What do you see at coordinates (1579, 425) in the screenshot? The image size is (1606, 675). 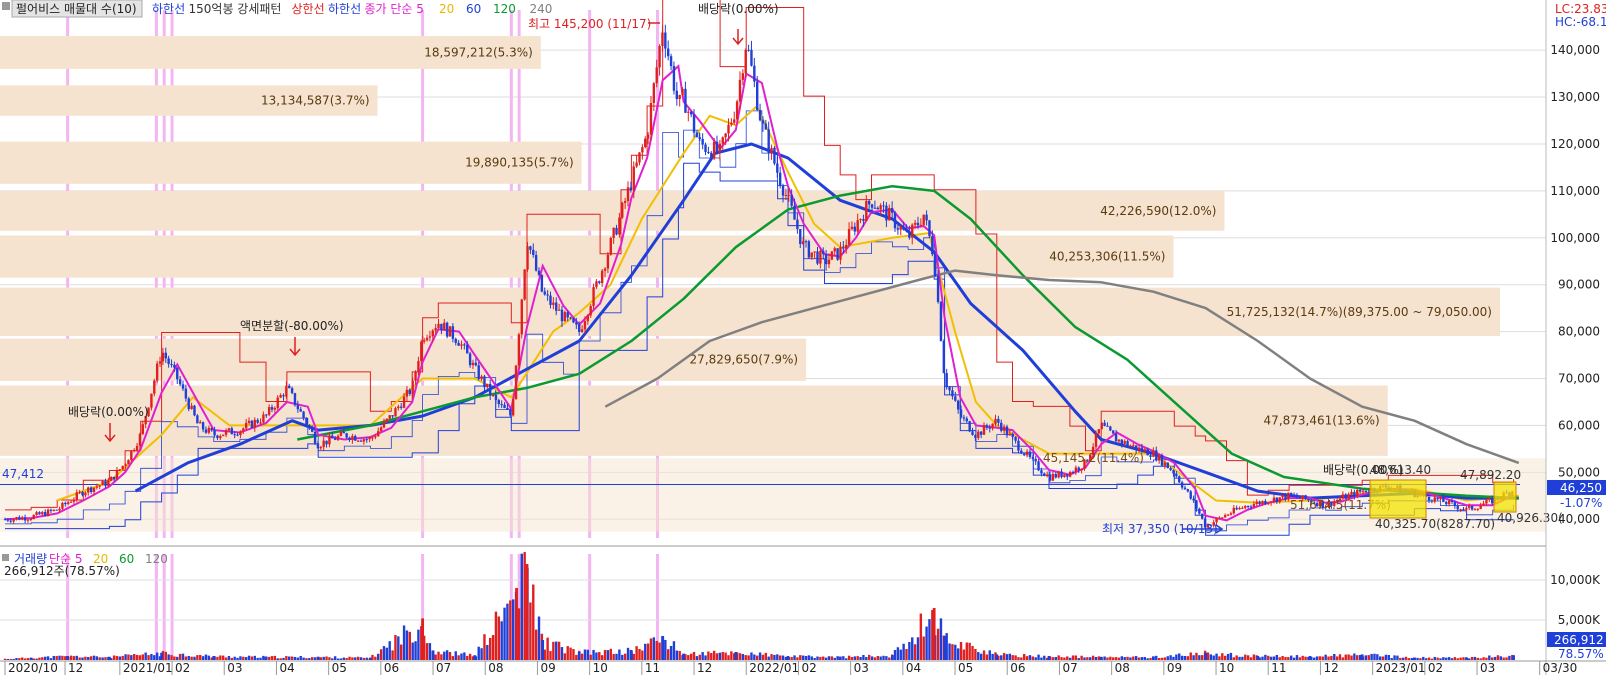 I see `price-tick-label: 60,000` at bounding box center [1579, 425].